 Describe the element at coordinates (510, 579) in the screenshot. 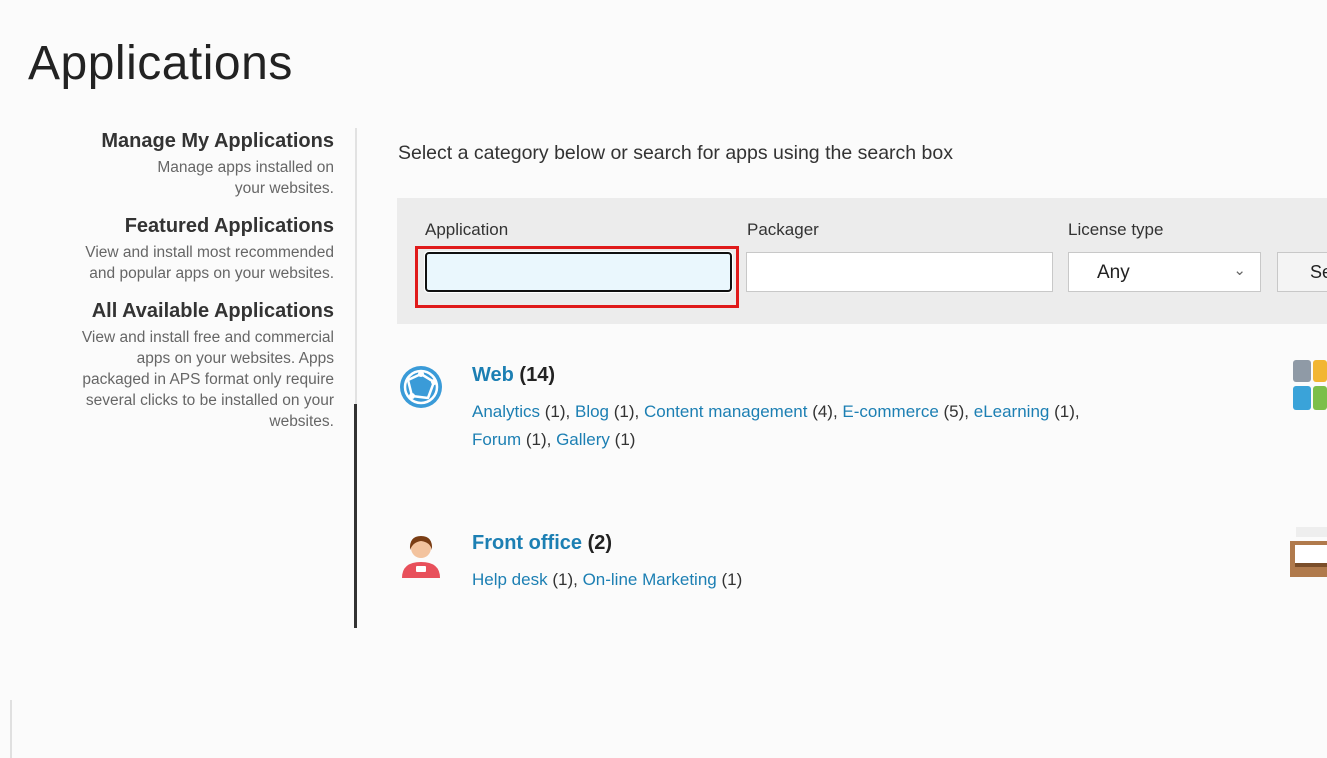

I see `subcategory-link: Help desk` at that location.